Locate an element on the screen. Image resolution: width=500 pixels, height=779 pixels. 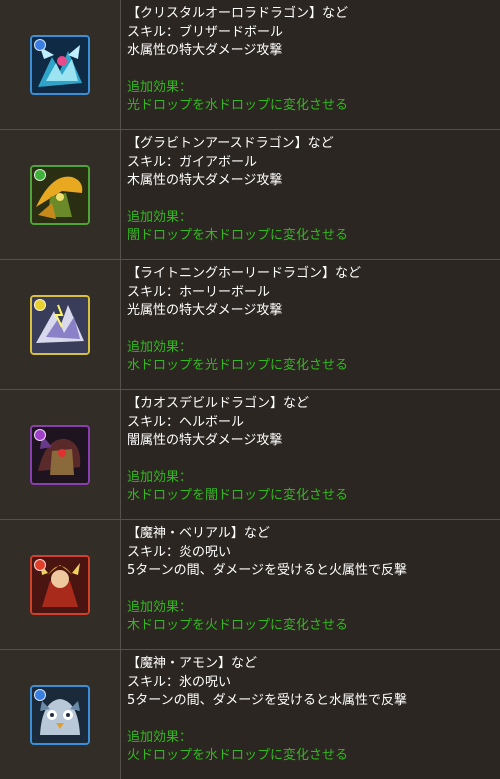
skill-effect: 5ターンの間、ダメージを受けると水属性で反撃 is located at coordinates (310, 701).